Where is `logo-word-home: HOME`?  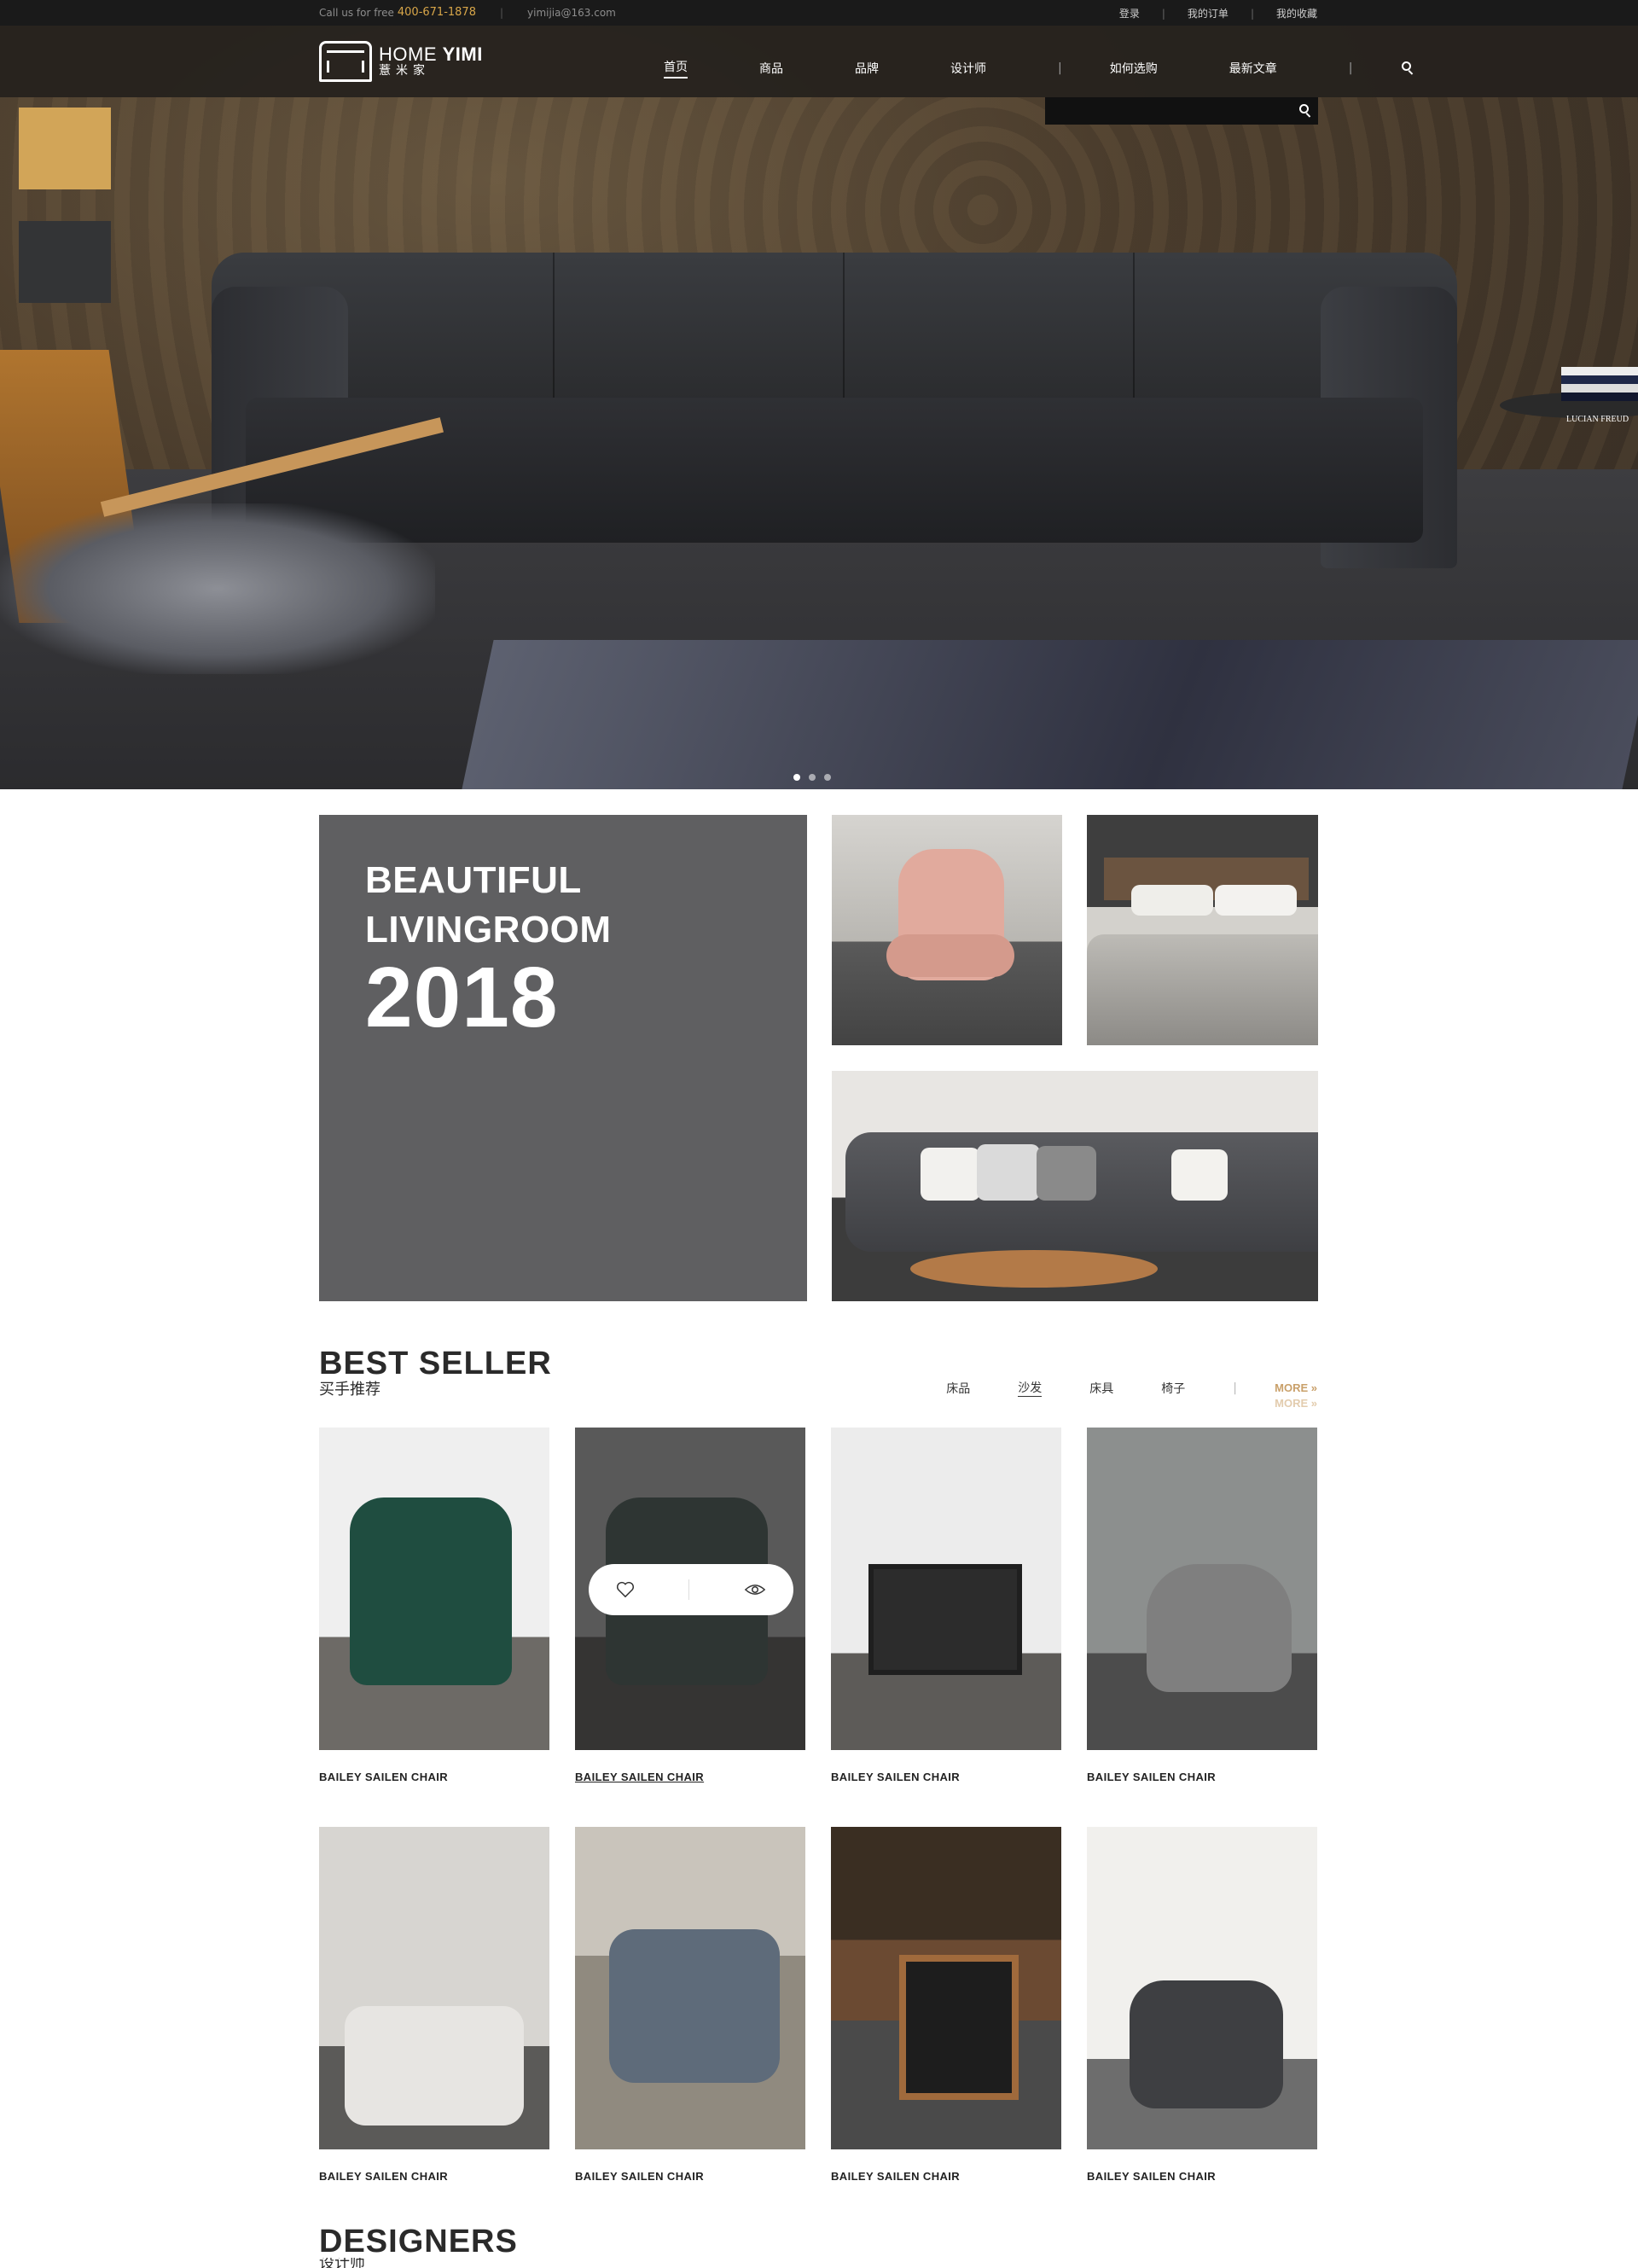
logo-word-home: HOME is located at coordinates (408, 55).